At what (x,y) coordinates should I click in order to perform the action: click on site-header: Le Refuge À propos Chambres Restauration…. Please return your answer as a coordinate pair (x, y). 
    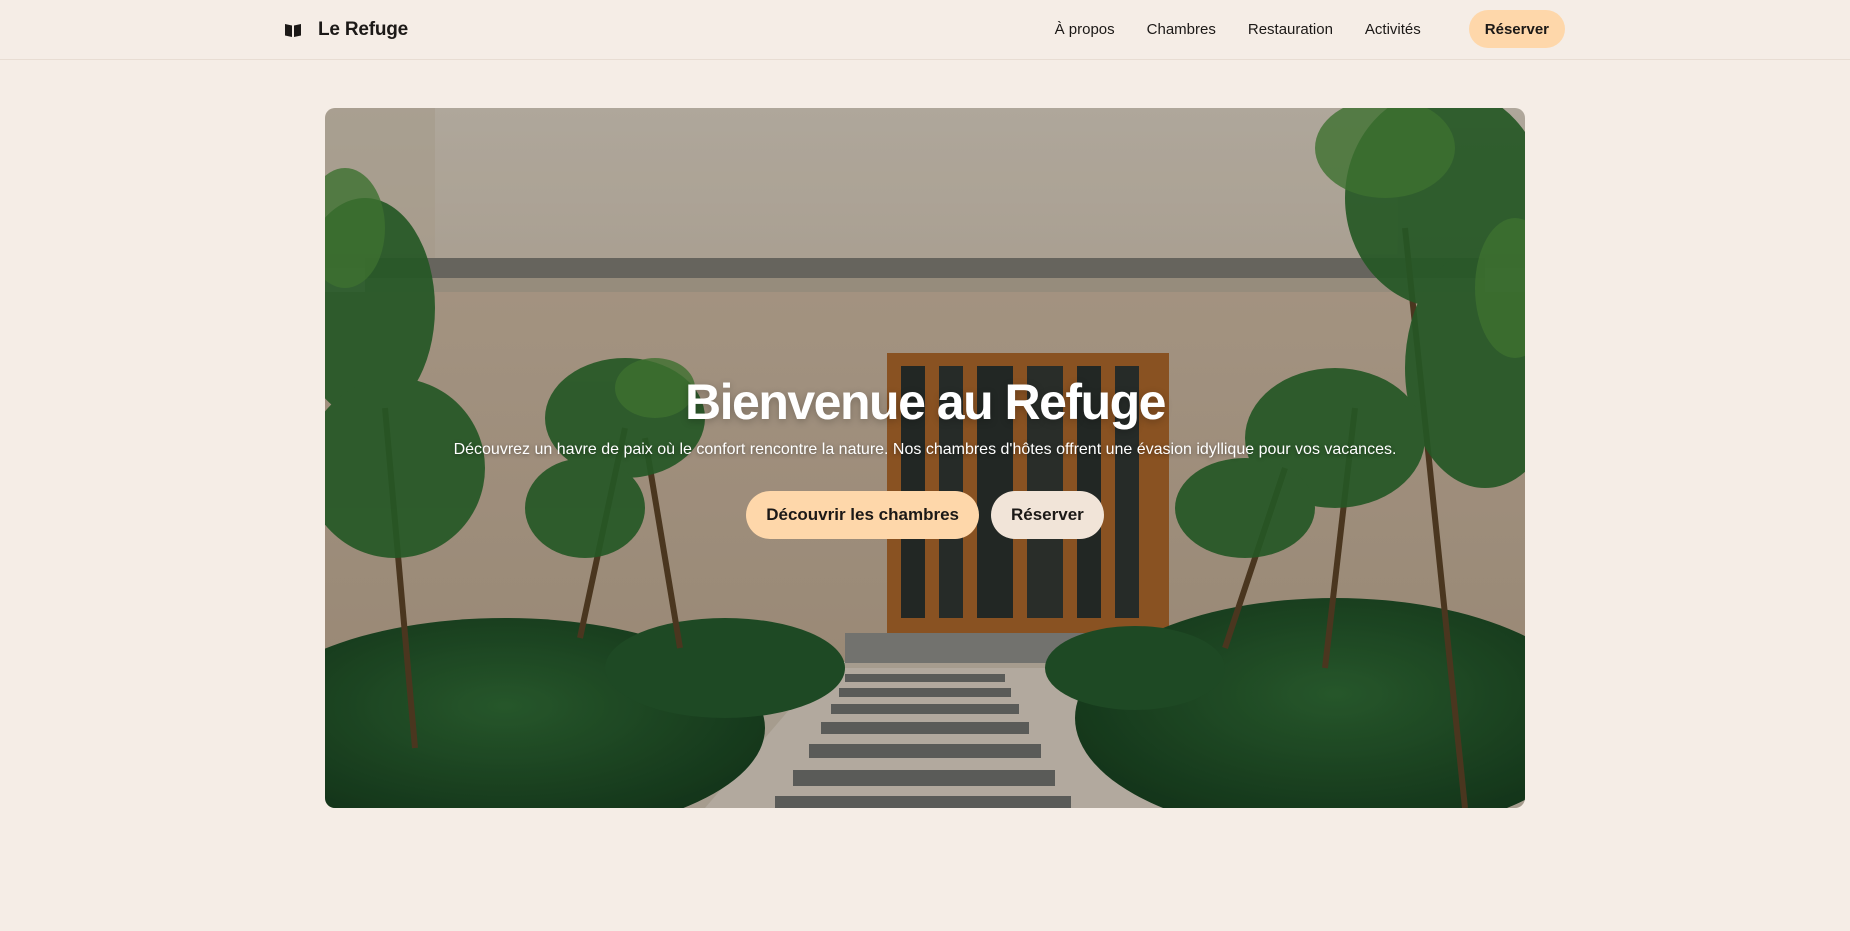
    Looking at the image, I should click on (925, 30).